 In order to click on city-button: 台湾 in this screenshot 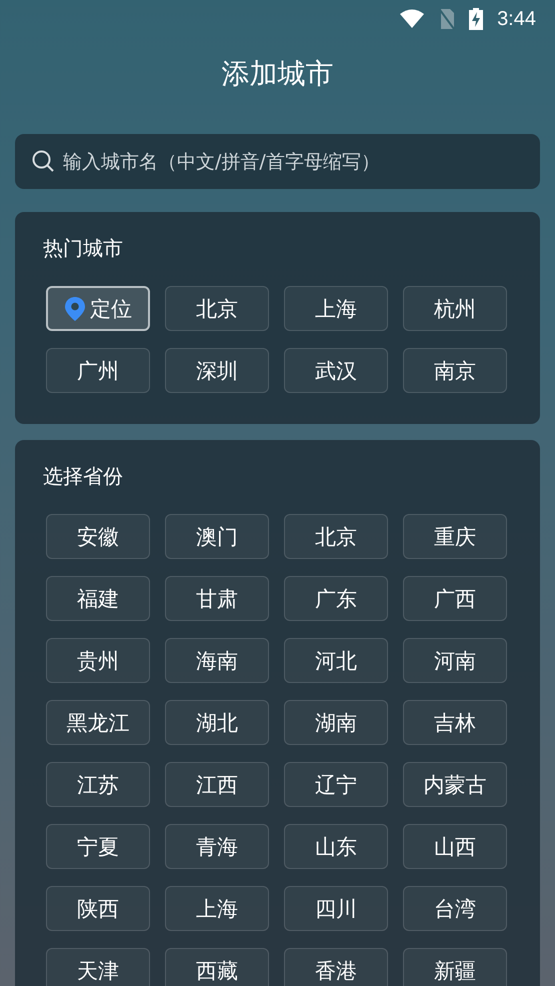, I will do `click(455, 908)`.